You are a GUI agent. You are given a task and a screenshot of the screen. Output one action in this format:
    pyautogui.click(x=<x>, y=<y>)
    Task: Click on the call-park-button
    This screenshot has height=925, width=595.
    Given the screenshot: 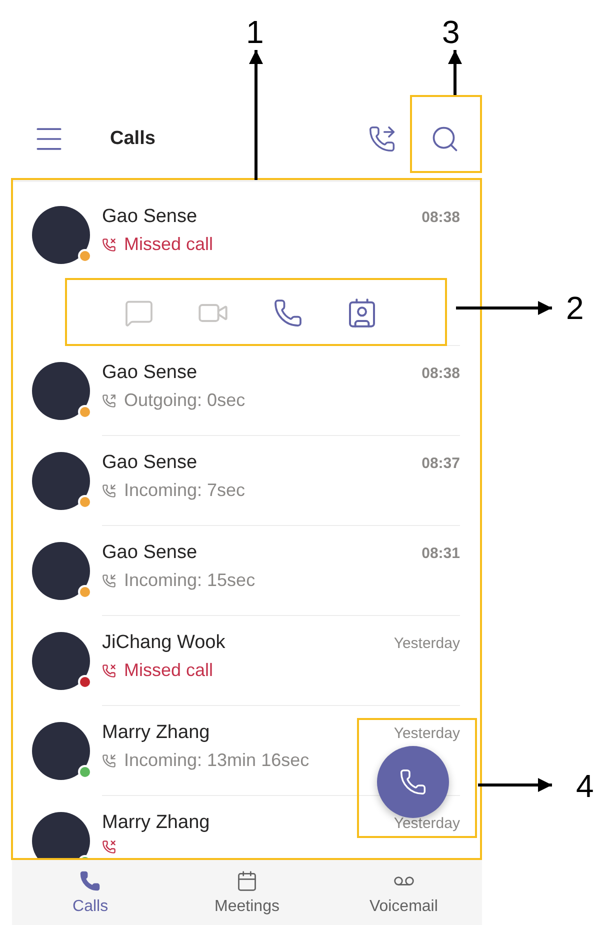 What is the action you would take?
    pyautogui.click(x=382, y=138)
    